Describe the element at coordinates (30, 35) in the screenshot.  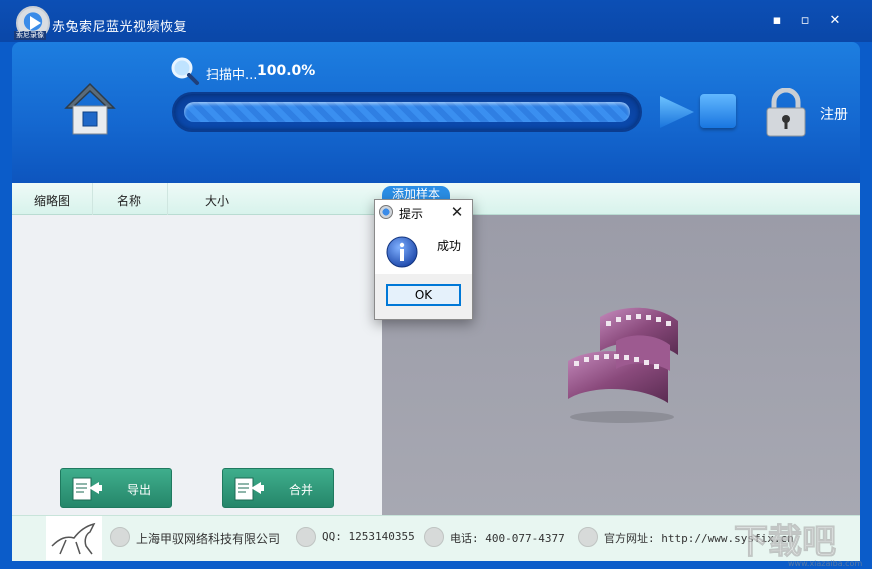
I see `app-logo-caption: 索尼录像` at that location.